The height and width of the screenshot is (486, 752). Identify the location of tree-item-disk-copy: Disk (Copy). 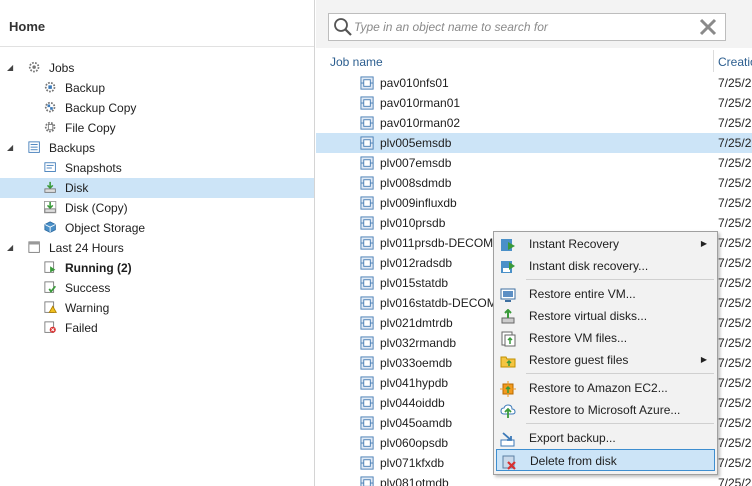
(157, 208).